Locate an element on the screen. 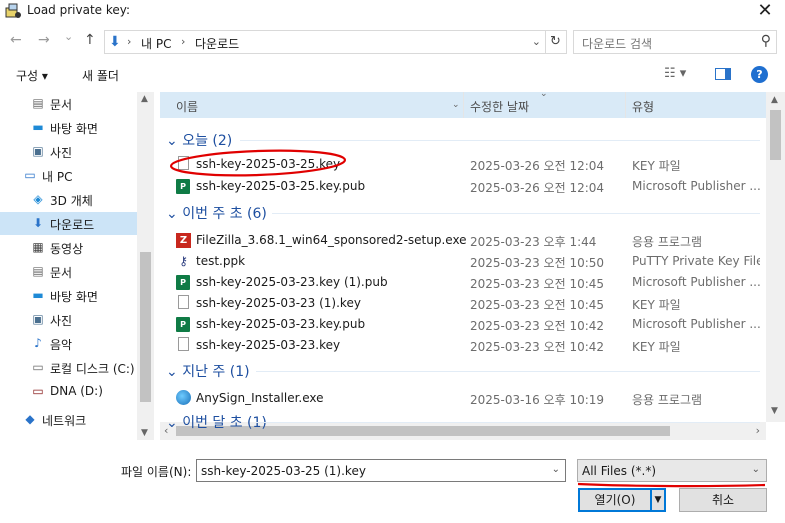  filename-input: ssh-key-2025-03-25 (1).key ⌄ is located at coordinates (381, 470).